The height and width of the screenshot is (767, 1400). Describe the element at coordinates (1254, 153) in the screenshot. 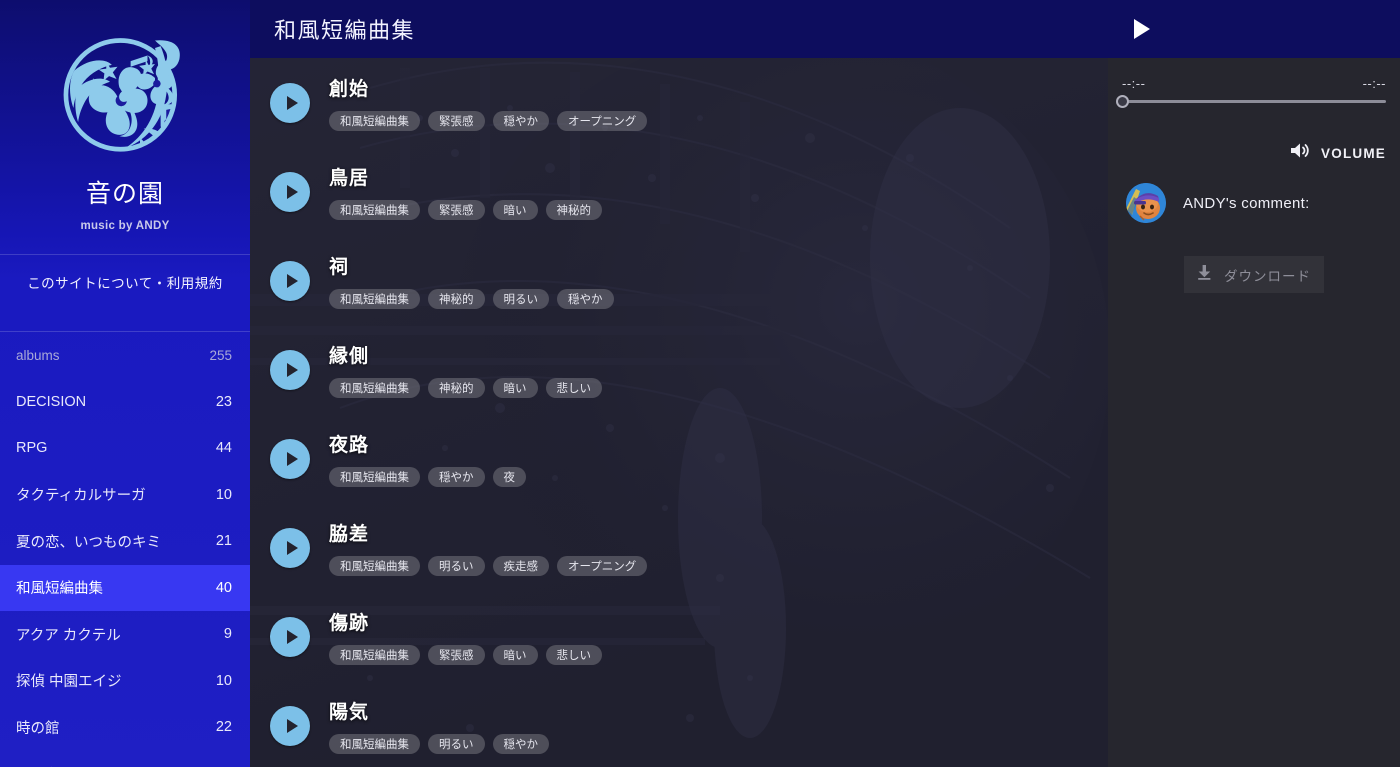

I see `volume-control: VOLUME` at that location.